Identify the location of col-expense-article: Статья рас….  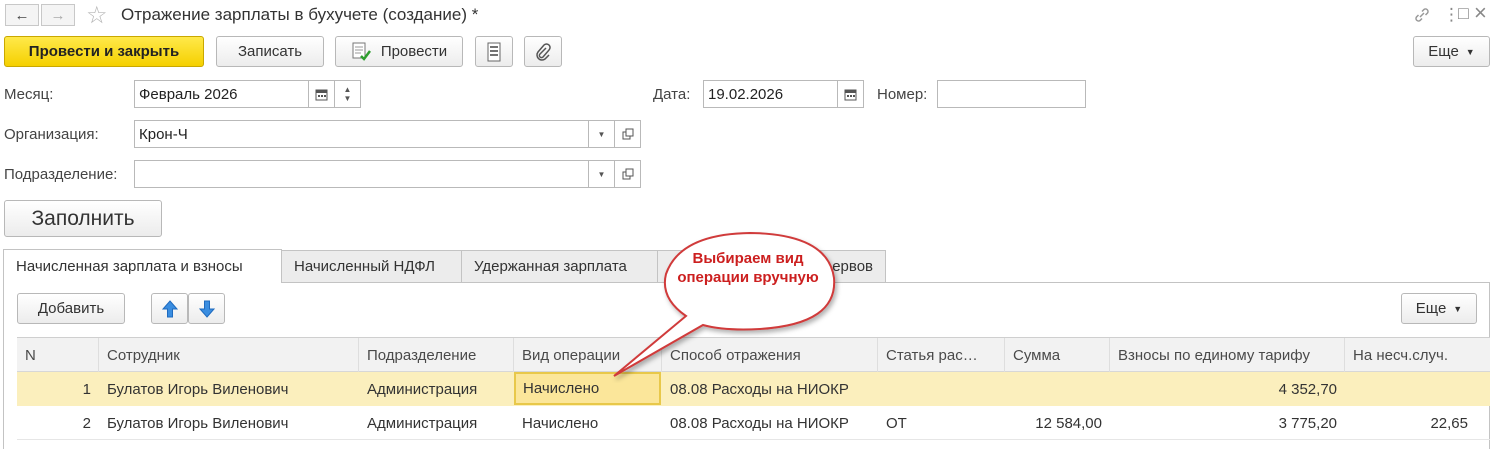
(941, 355).